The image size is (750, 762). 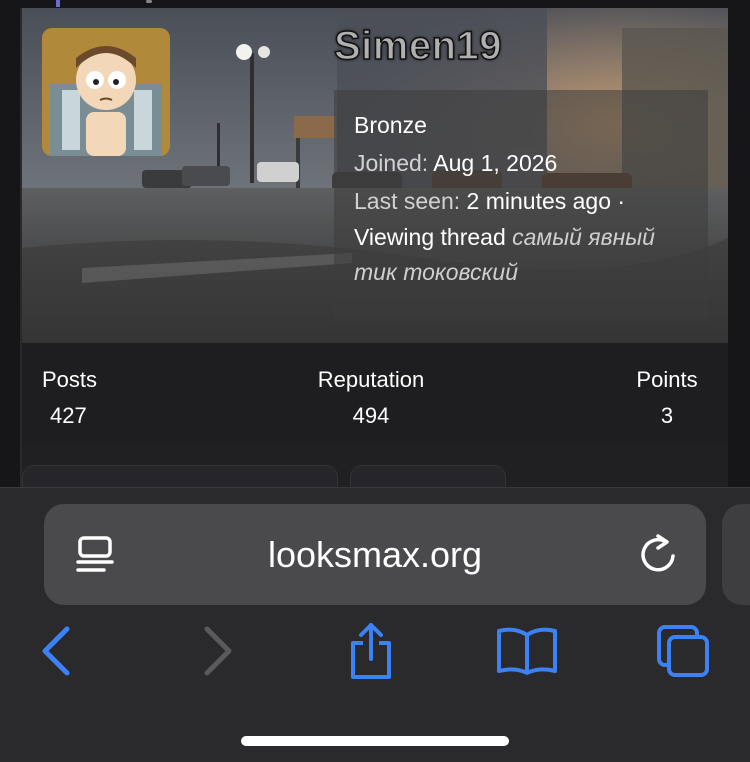 What do you see at coordinates (371, 415) in the screenshot?
I see `stat-value: 494` at bounding box center [371, 415].